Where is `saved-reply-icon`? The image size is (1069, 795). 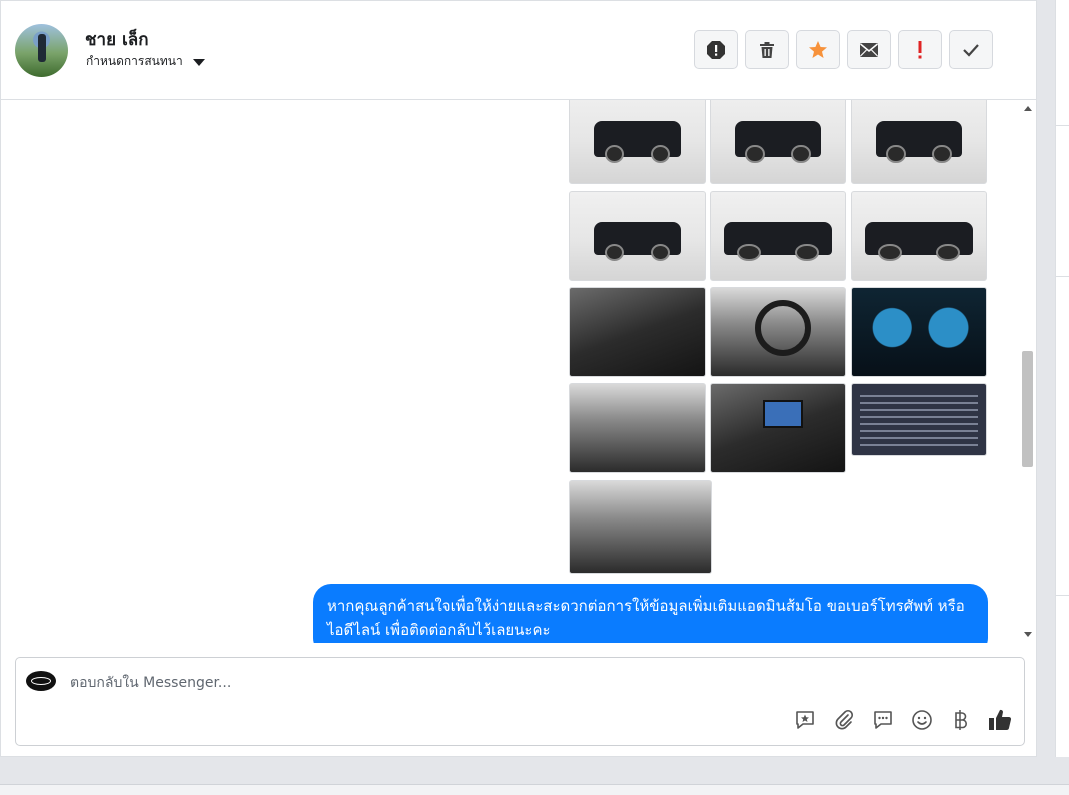 saved-reply-icon is located at coordinates (805, 720).